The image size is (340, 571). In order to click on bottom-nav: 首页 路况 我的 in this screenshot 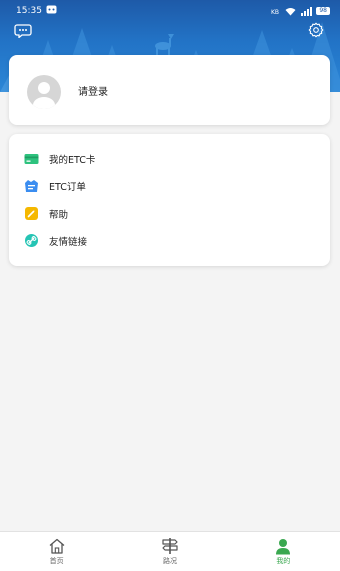, I will do `click(170, 551)`.